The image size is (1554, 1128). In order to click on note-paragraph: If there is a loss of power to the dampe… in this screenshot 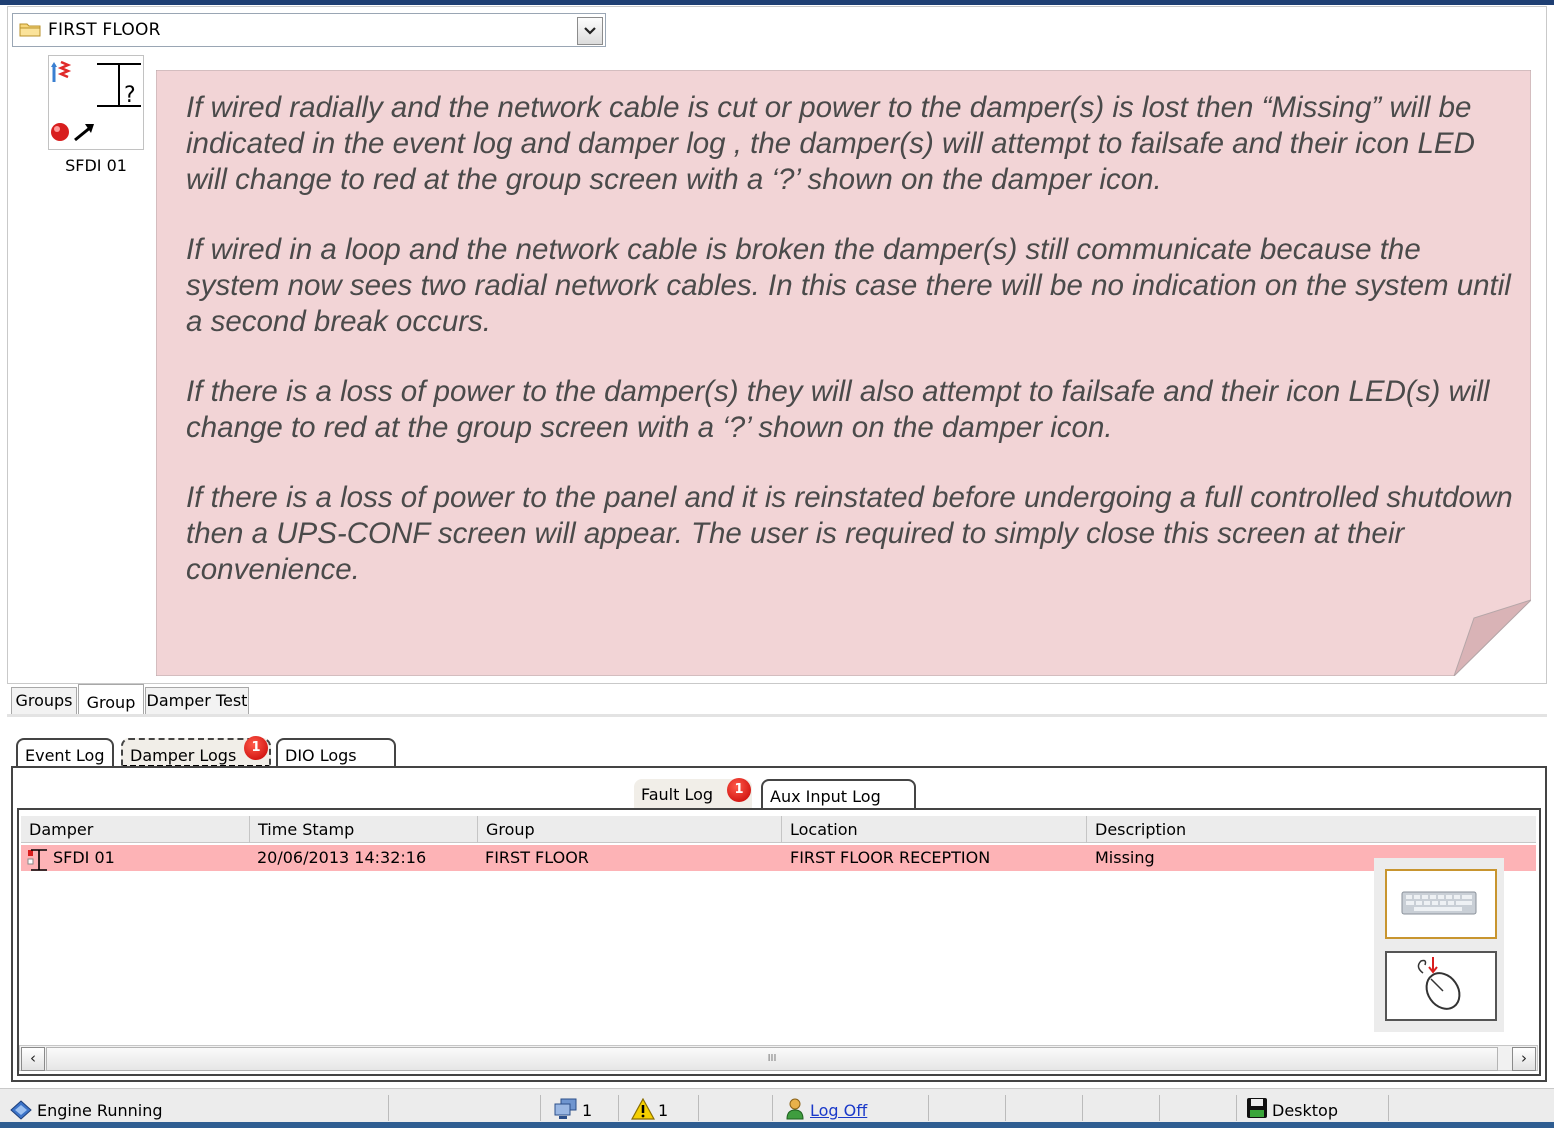, I will do `click(838, 409)`.